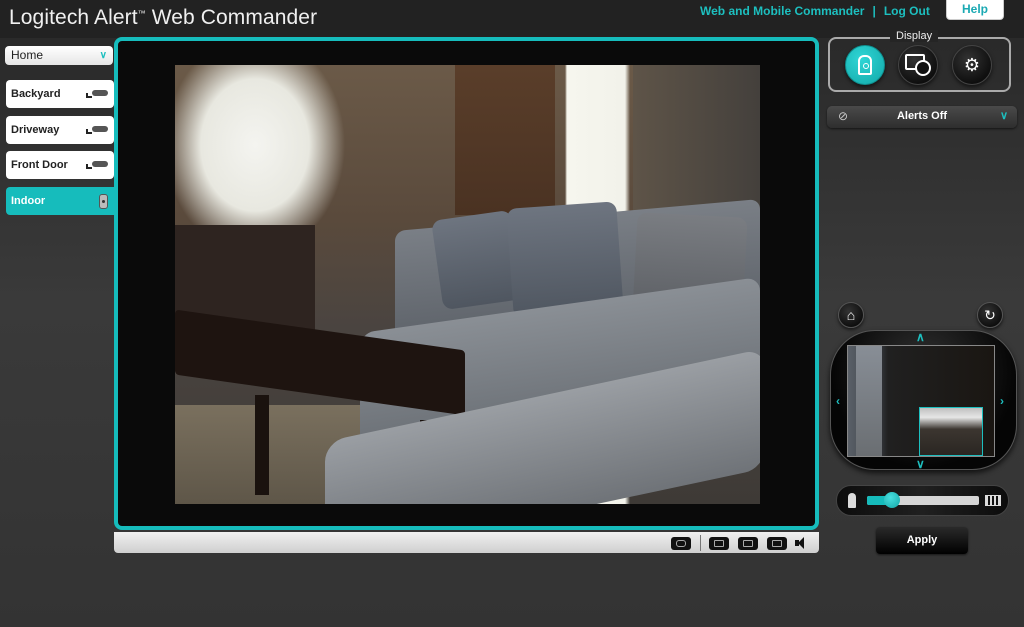  What do you see at coordinates (466, 542) in the screenshot?
I see `video-toolbar` at bounding box center [466, 542].